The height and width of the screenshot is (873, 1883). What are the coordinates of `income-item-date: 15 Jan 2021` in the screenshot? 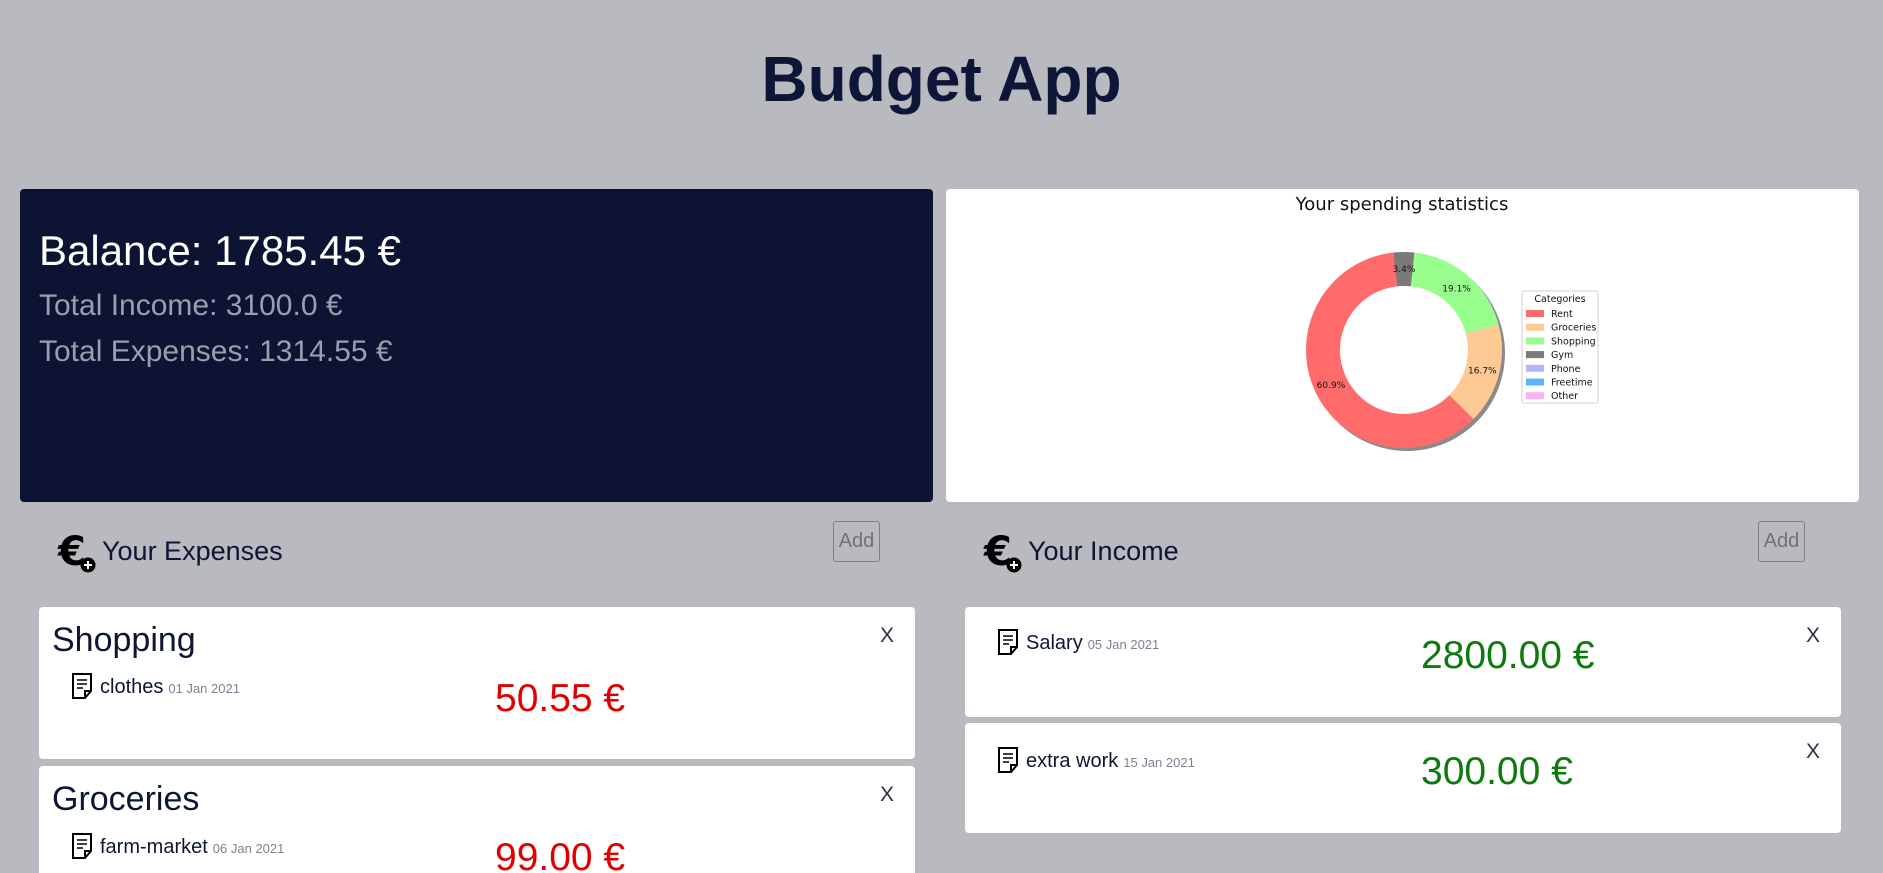 It's located at (1159, 762).